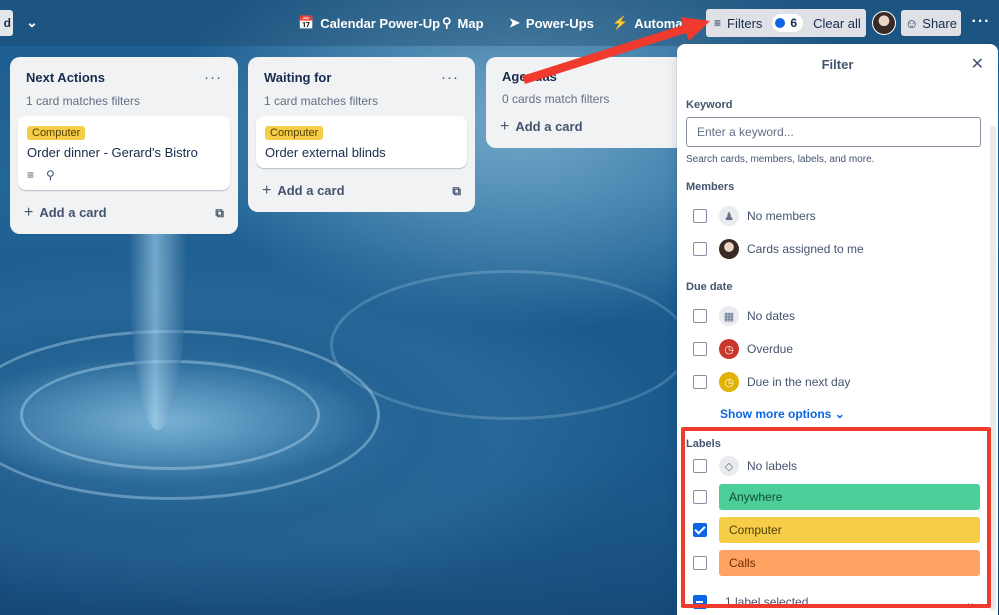 The image size is (999, 615). Describe the element at coordinates (700, 530) in the screenshot. I see `checkbox-checked` at that location.